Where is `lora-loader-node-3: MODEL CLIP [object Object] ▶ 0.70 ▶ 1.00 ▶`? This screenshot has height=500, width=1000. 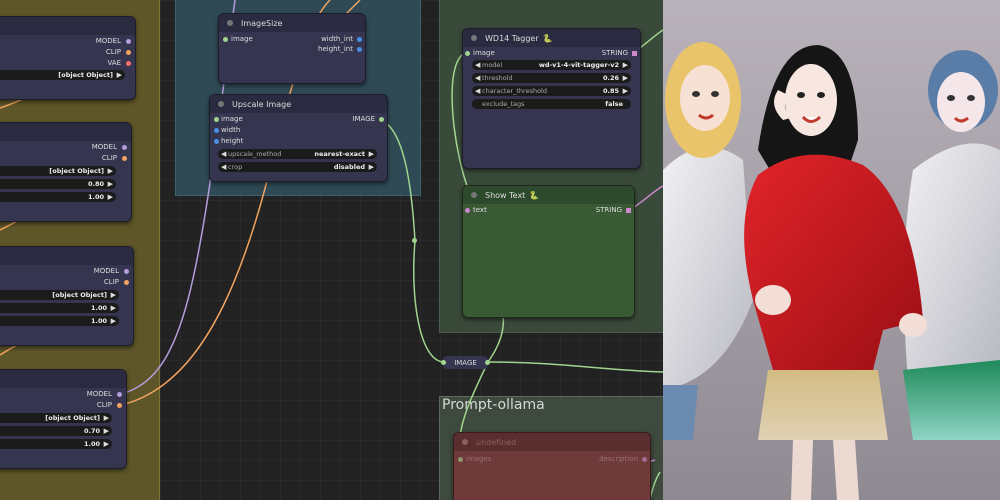 lora-loader-node-3: MODEL CLIP [object Object] ▶ 0.70 ▶ 1.00 ▶ is located at coordinates (63, 419).